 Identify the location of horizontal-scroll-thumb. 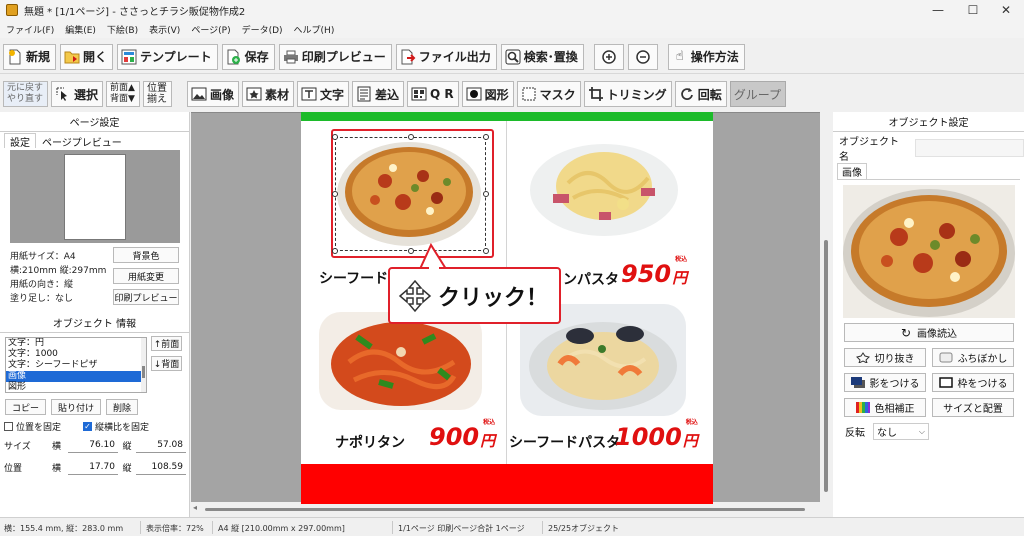
(505, 509).